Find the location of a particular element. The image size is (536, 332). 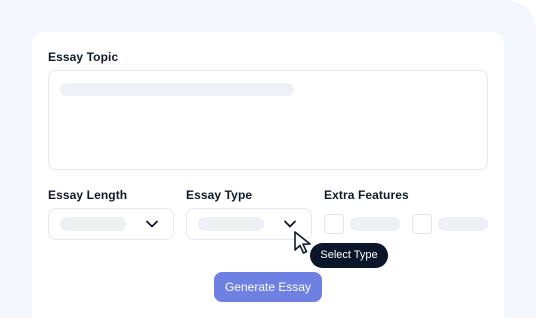

extra-features-label: Extra Features is located at coordinates (366, 195).